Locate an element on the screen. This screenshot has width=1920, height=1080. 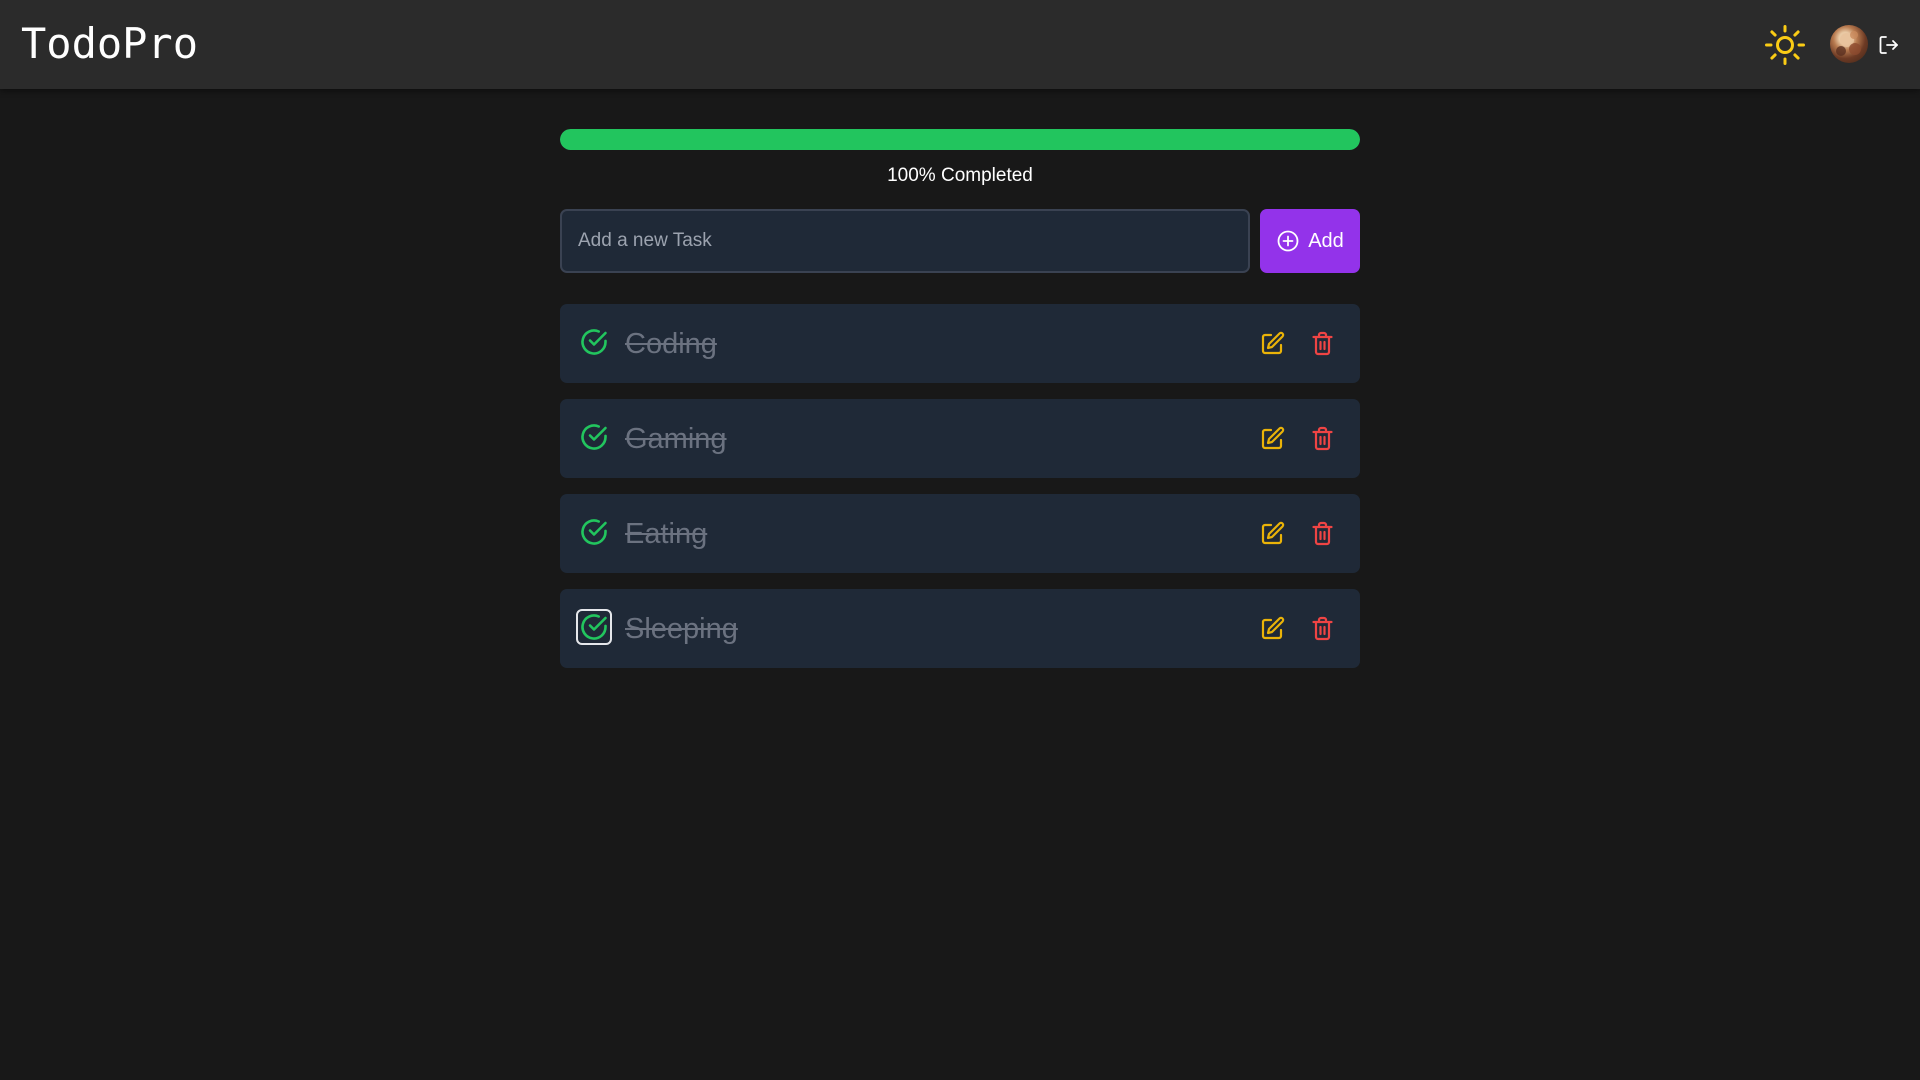
sun-icon is located at coordinates (1785, 45).